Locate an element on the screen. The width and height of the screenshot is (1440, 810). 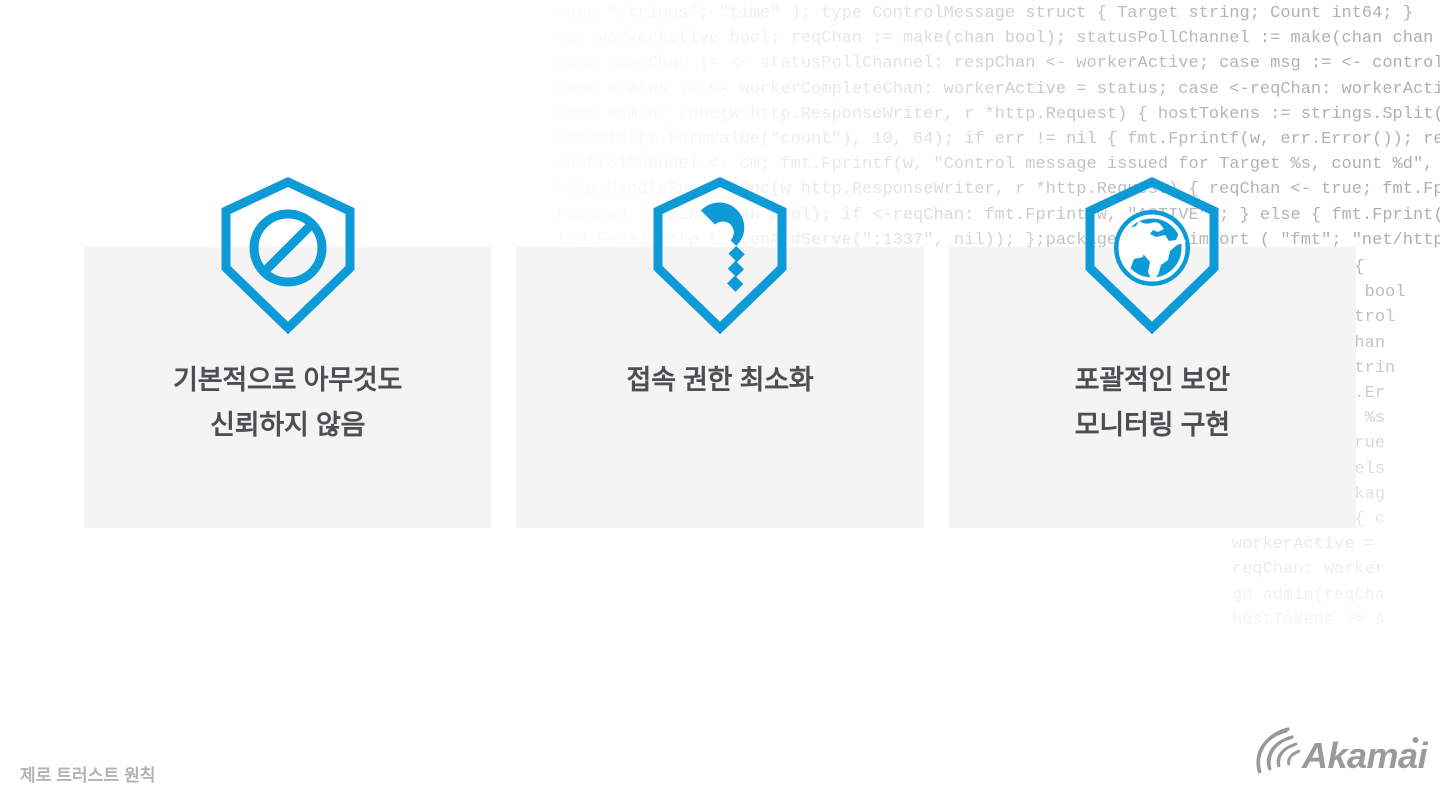
shield-globe-icon is located at coordinates (1152, 255).